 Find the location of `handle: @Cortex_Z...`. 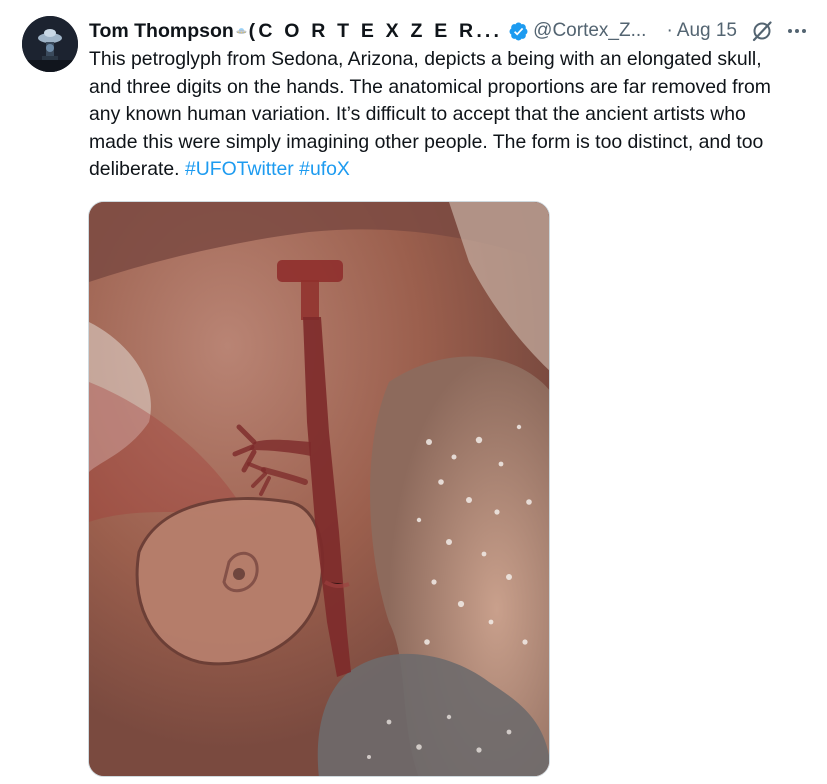

handle: @Cortex_Z... is located at coordinates (589, 31).